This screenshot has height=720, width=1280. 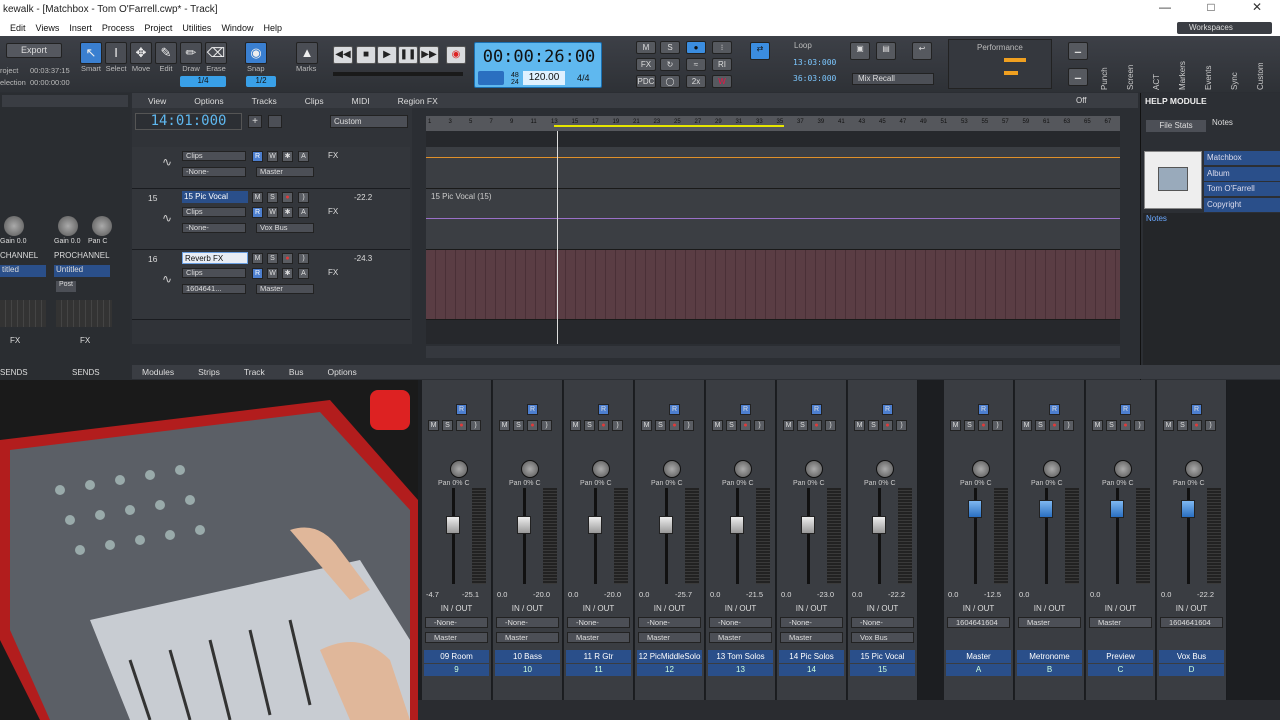 What do you see at coordinates (1266, 64) in the screenshot?
I see `tab-custom: Custom` at bounding box center [1266, 64].